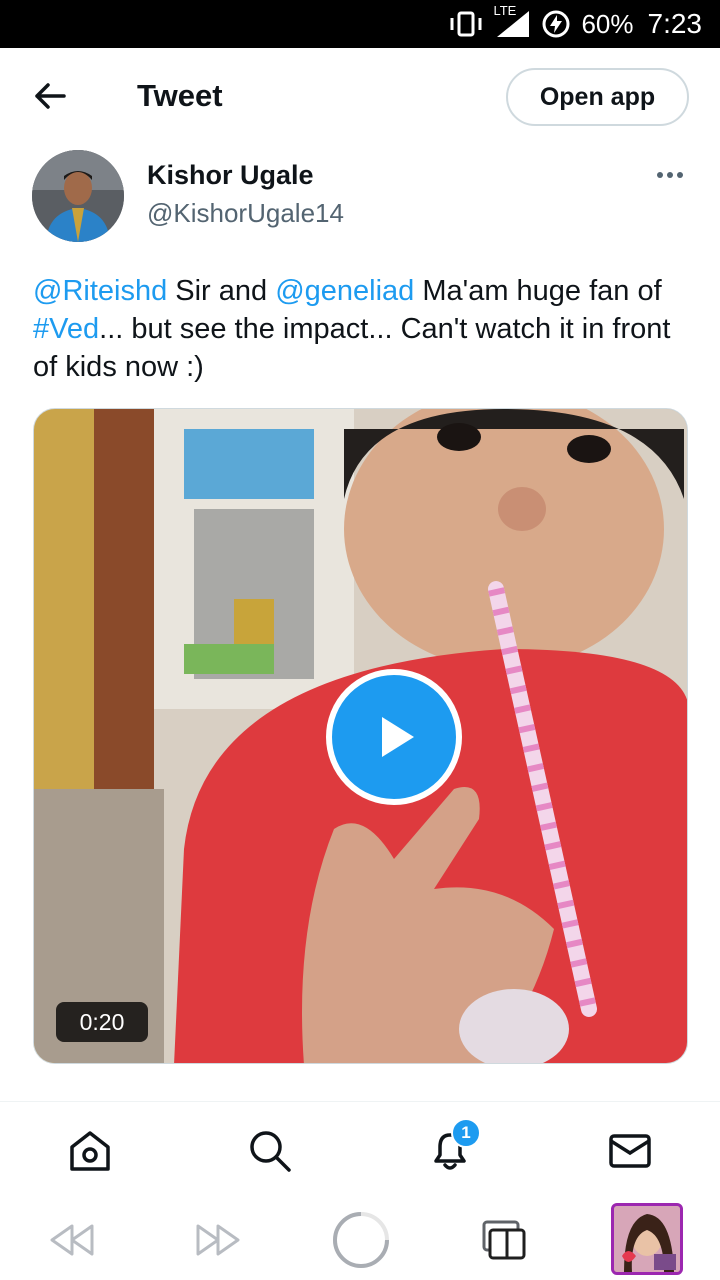 Image resolution: width=720 pixels, height=1280 pixels. I want to click on search-icon, so click(270, 1151).